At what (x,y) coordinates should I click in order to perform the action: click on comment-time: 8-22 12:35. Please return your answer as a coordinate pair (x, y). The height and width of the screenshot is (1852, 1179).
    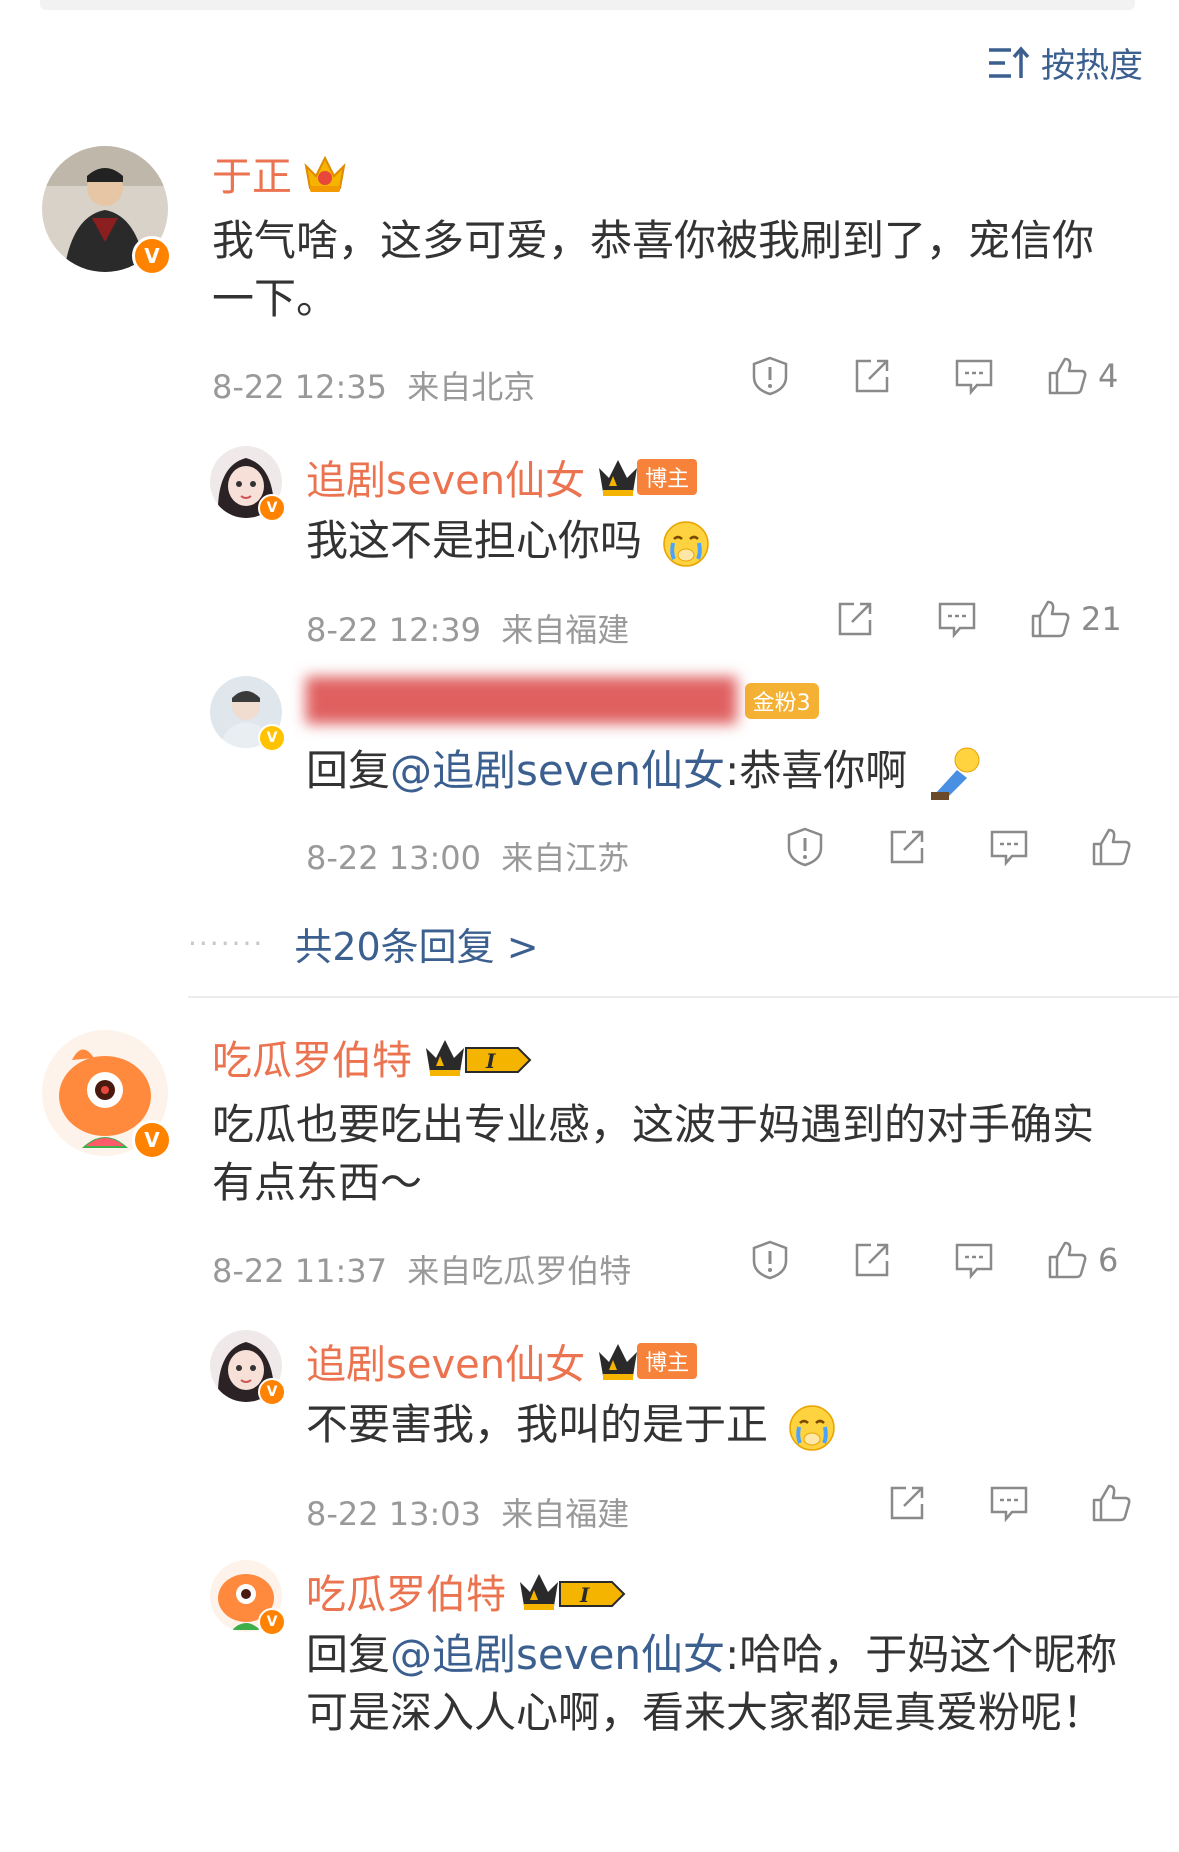
    Looking at the image, I should click on (300, 387).